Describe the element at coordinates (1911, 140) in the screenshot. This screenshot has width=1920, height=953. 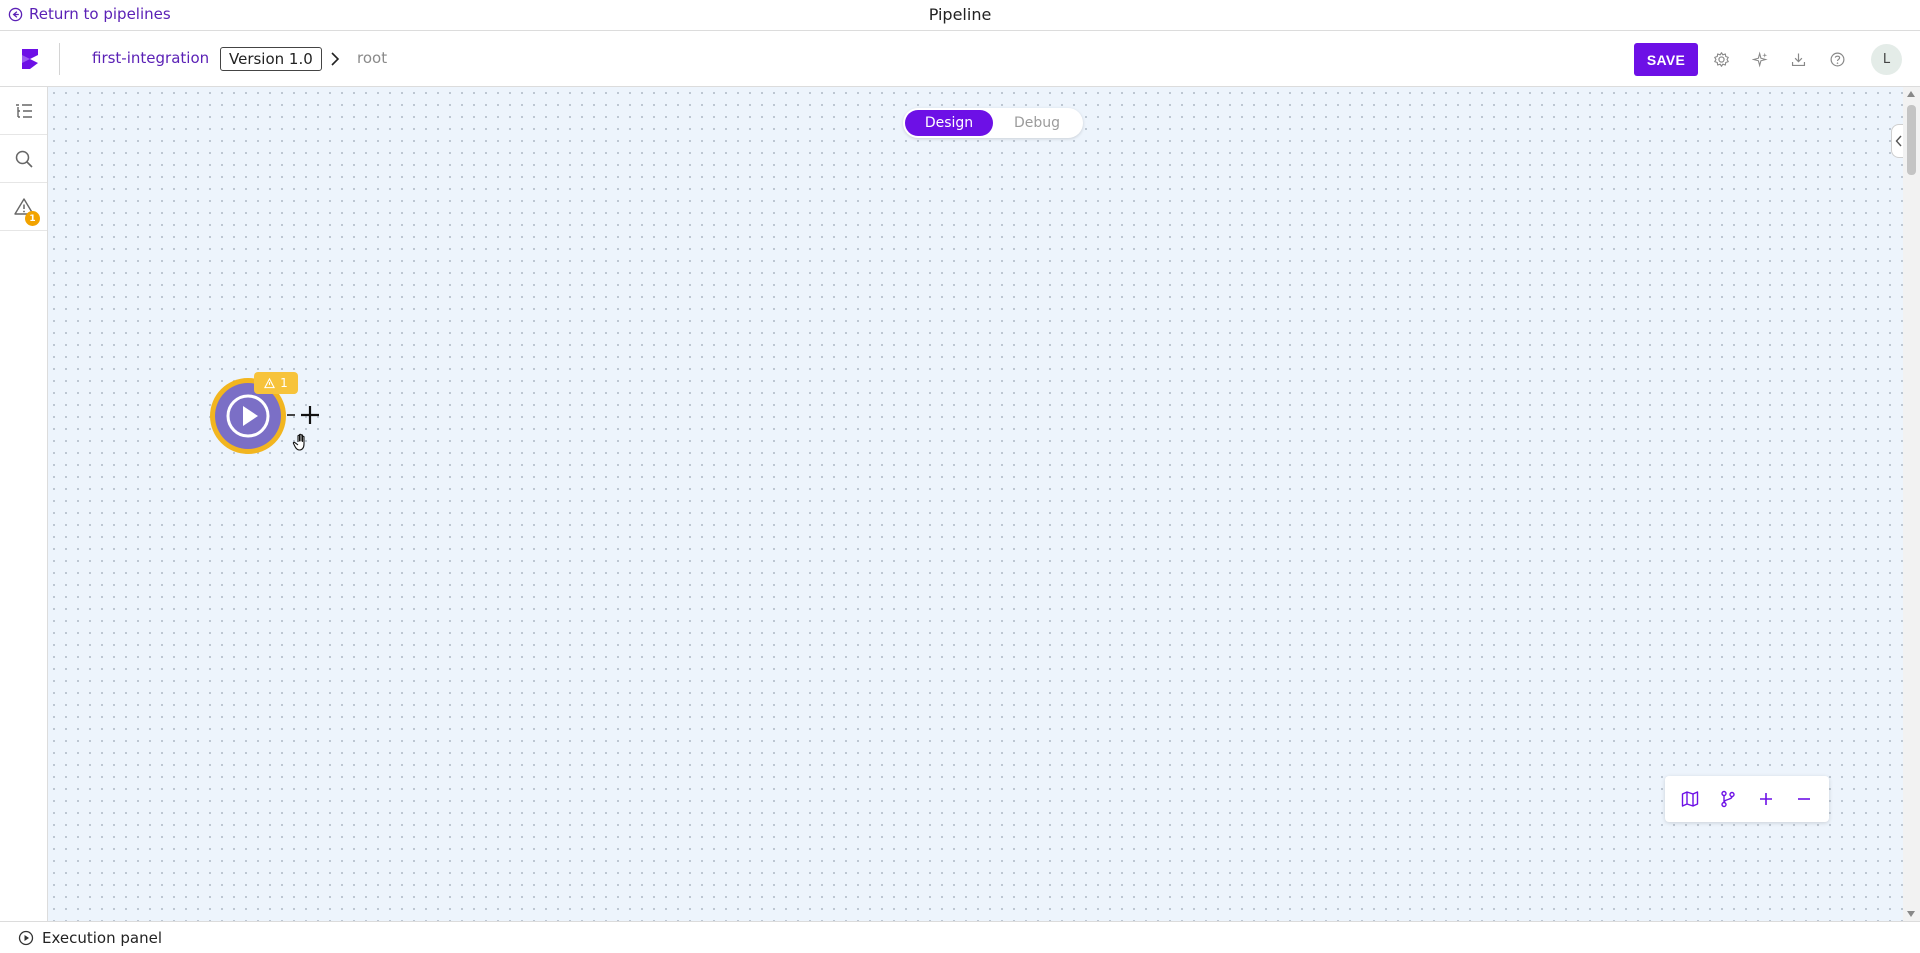
I see `scroll-thumb` at that location.